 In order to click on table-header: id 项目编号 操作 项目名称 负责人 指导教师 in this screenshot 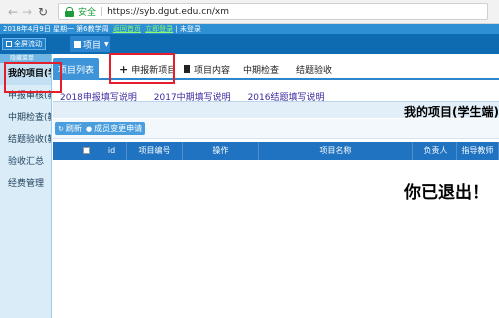, I will do `click(276, 151)`.